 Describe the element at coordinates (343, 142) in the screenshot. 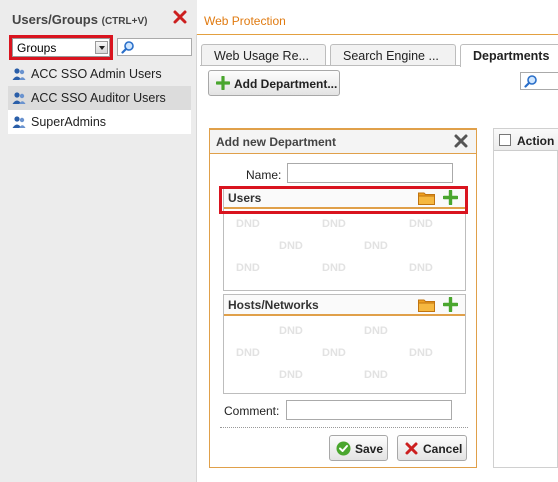

I see `dialog-header: Add new Department` at that location.